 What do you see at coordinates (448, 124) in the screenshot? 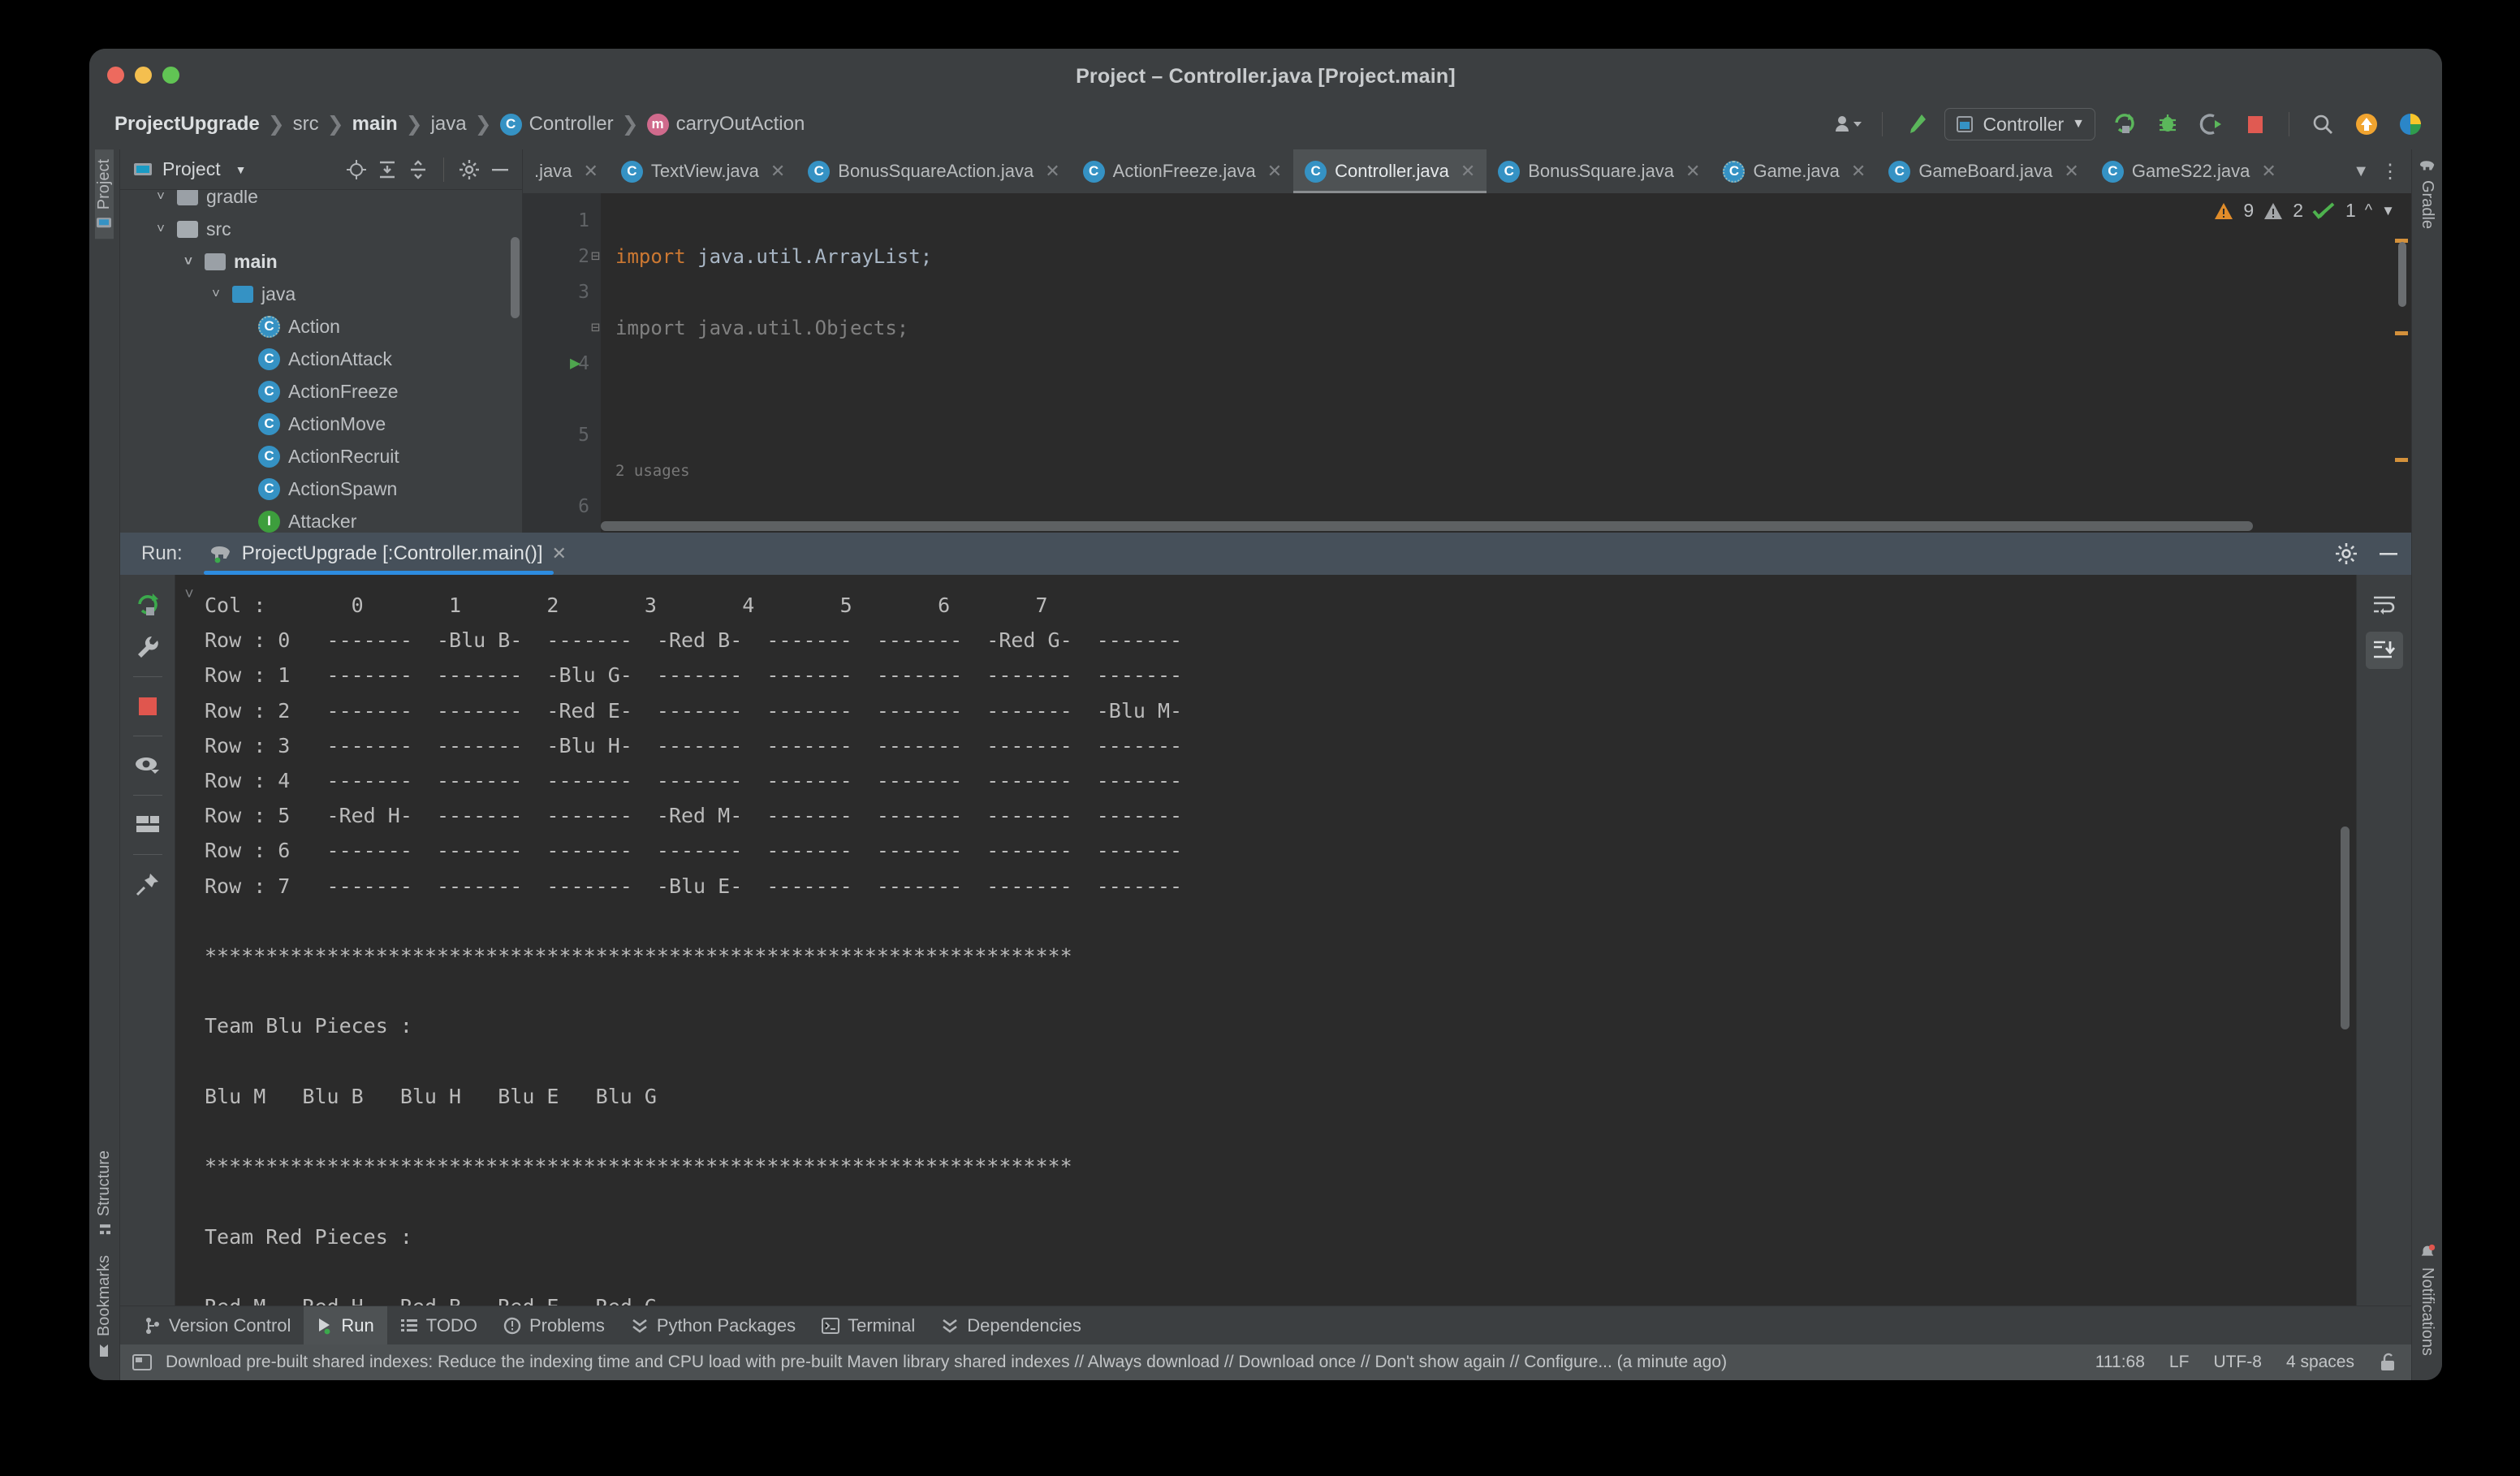
I see `breadcrumb-item-java: java` at bounding box center [448, 124].